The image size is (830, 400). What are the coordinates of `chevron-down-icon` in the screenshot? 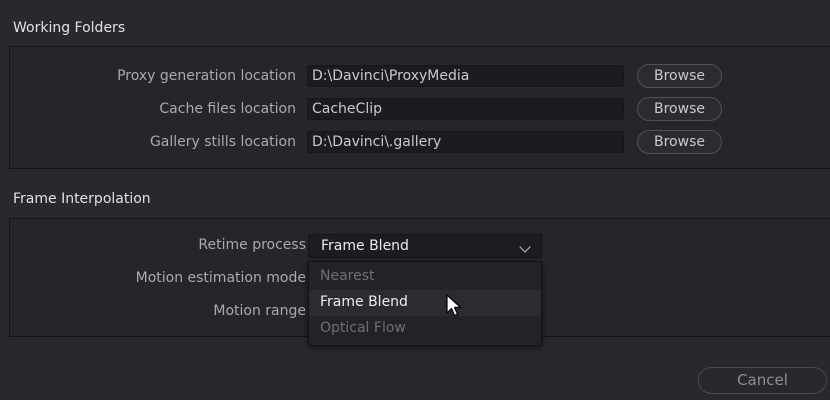 It's located at (525, 247).